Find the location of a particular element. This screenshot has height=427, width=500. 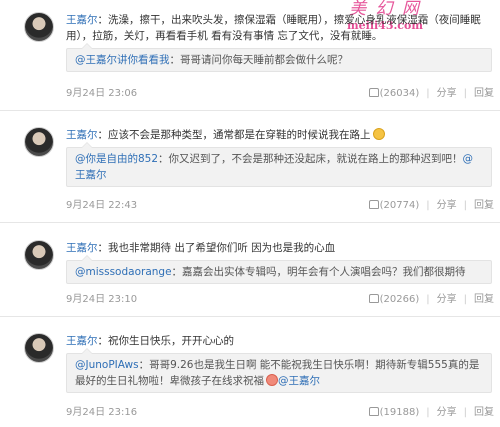

comment-text: 王嘉尔：我也非常期待 出了希望你们听 因为也是我的心血 is located at coordinates (279, 248).